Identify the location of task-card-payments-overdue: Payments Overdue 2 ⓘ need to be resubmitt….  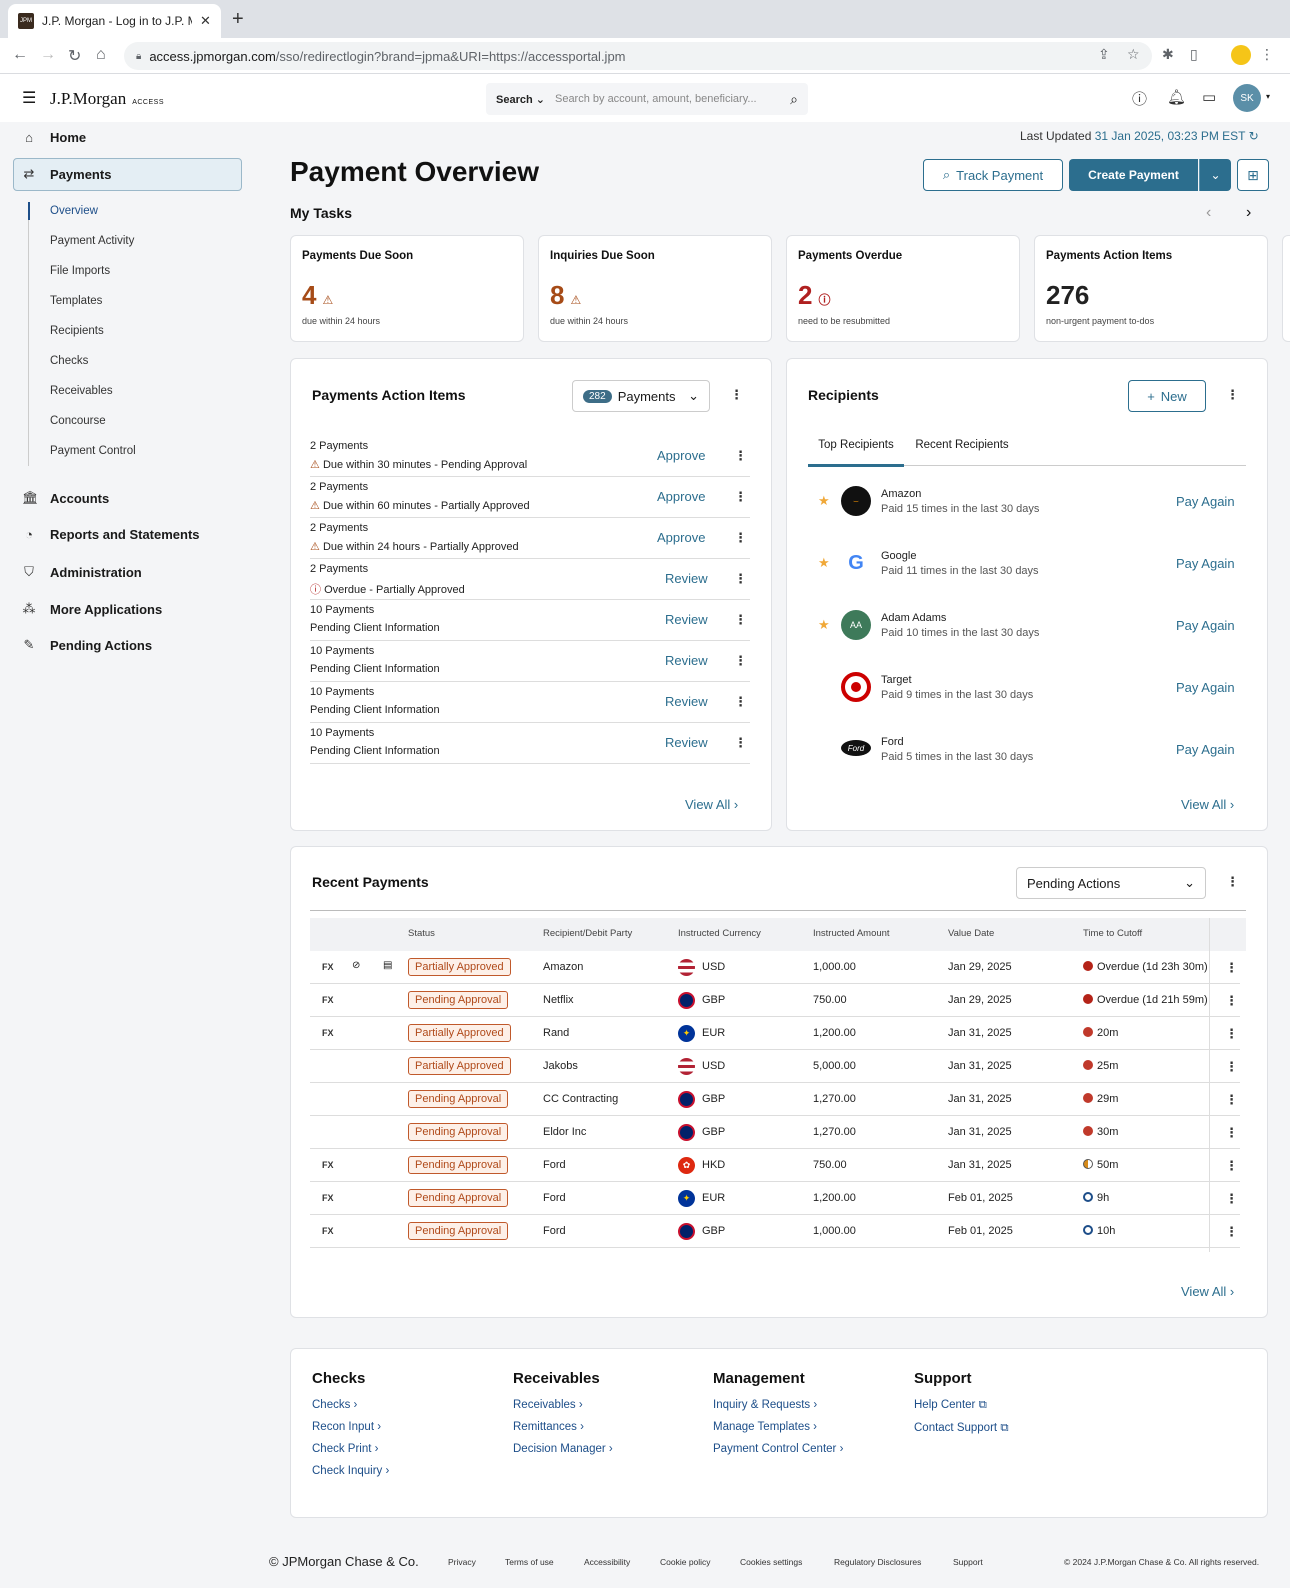
(903, 288).